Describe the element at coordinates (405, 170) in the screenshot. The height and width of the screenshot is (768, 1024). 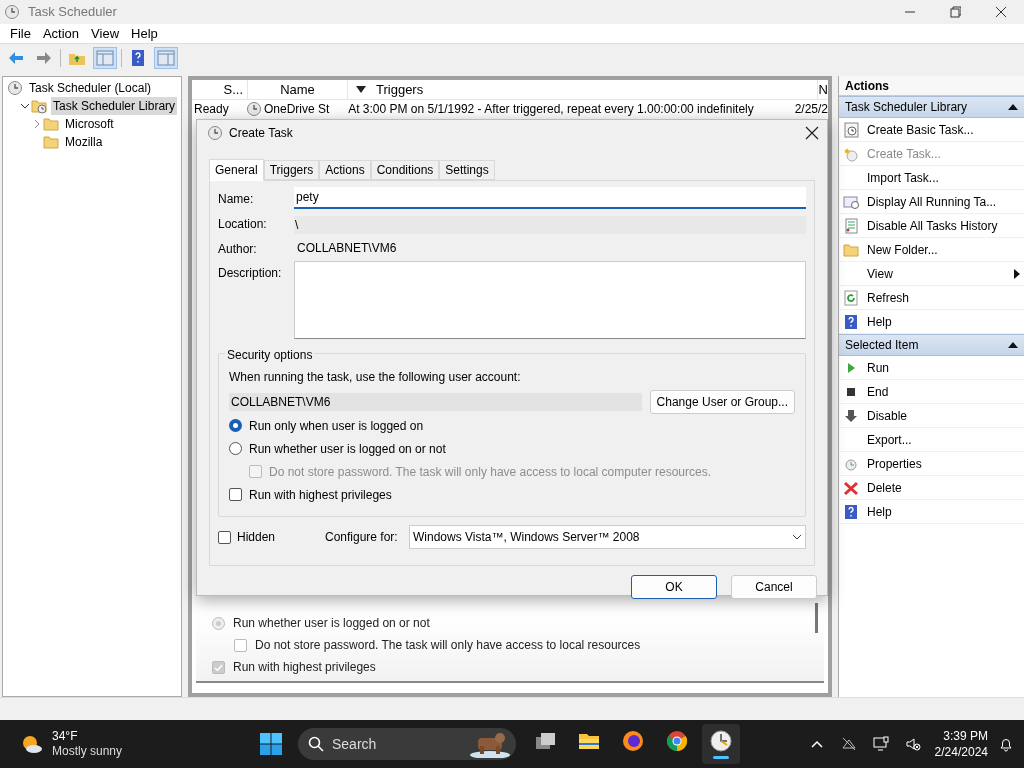
I see `tab: Conditions` at that location.